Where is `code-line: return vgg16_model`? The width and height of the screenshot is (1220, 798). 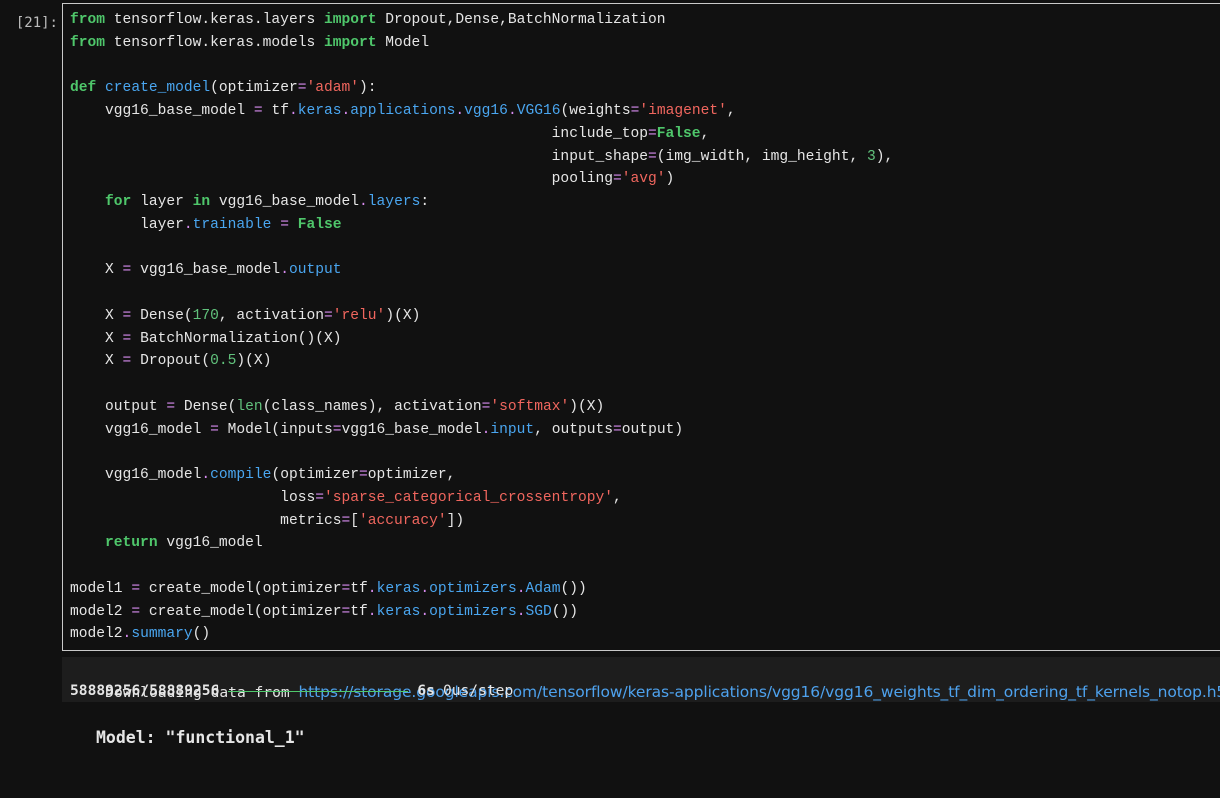 code-line: return vgg16_model is located at coordinates (481, 543).